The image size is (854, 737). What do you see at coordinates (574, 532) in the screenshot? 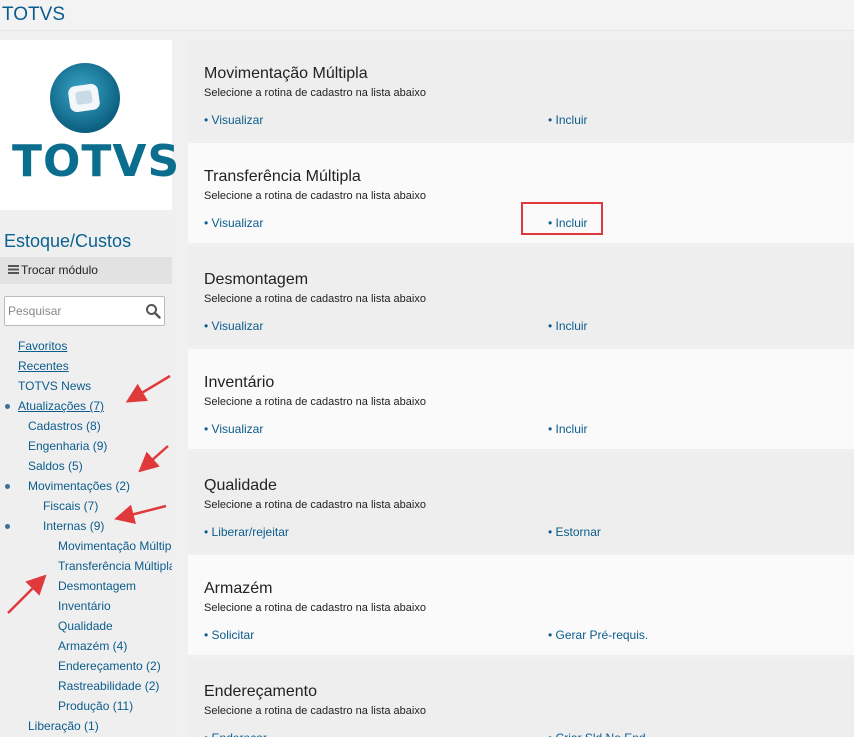
I see `panel-right-action-link: • Estornar` at bounding box center [574, 532].